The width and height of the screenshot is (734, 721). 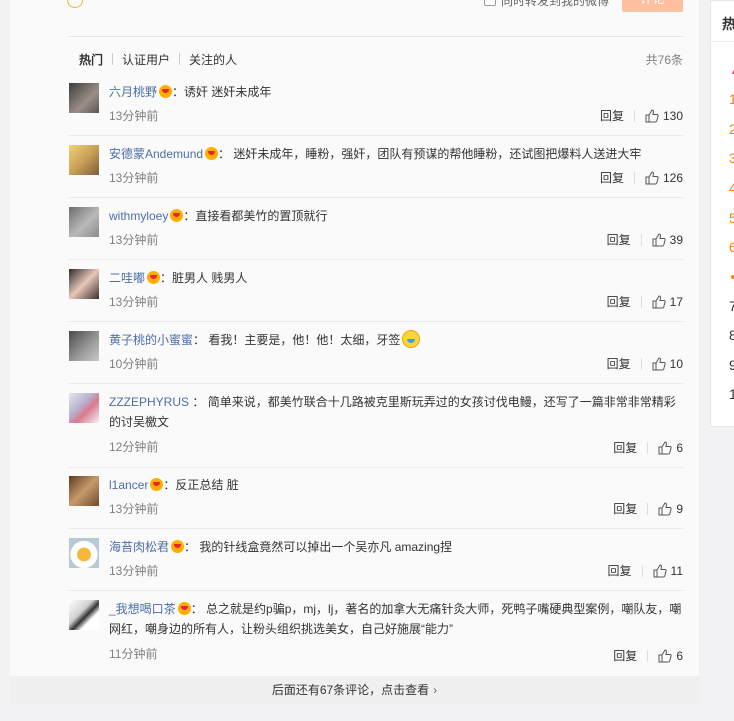 I want to click on like-count: 17, so click(x=676, y=301).